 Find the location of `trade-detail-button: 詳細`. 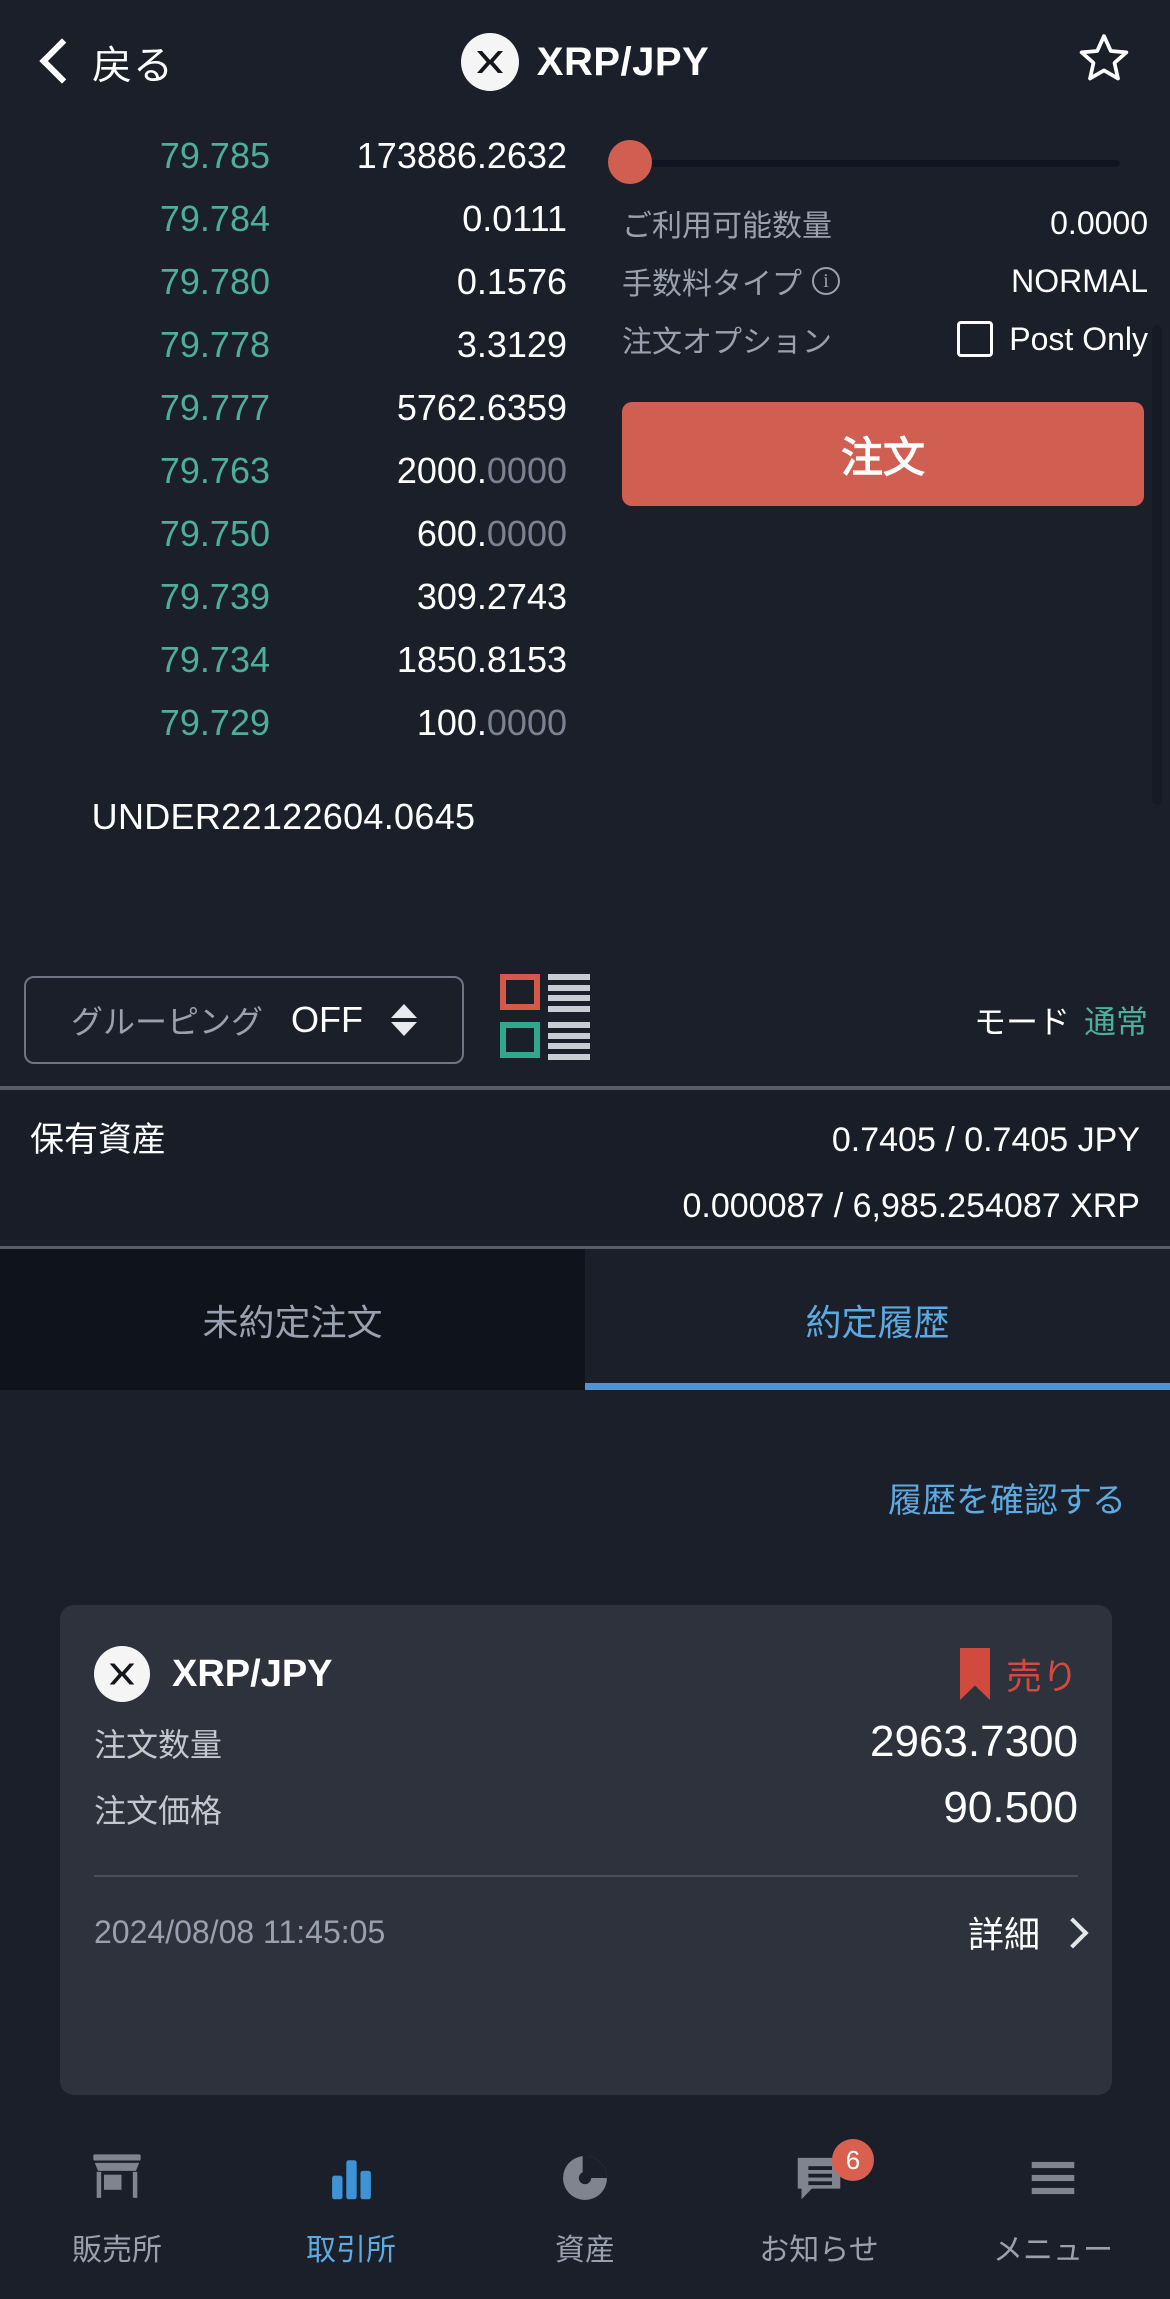

trade-detail-button: 詳細 is located at coordinates (1023, 1932).